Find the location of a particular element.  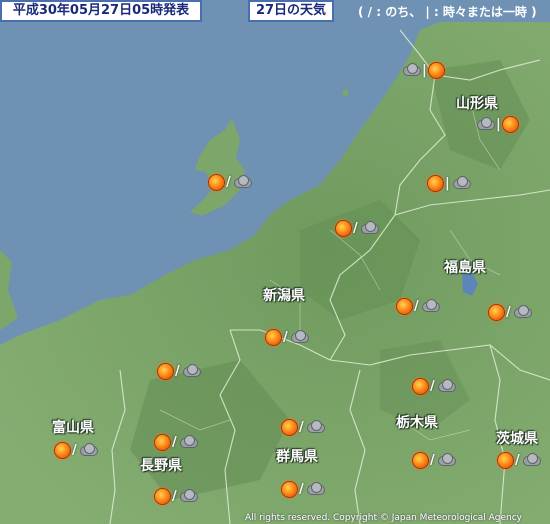

forecast-toyama: / is located at coordinates (76, 450).